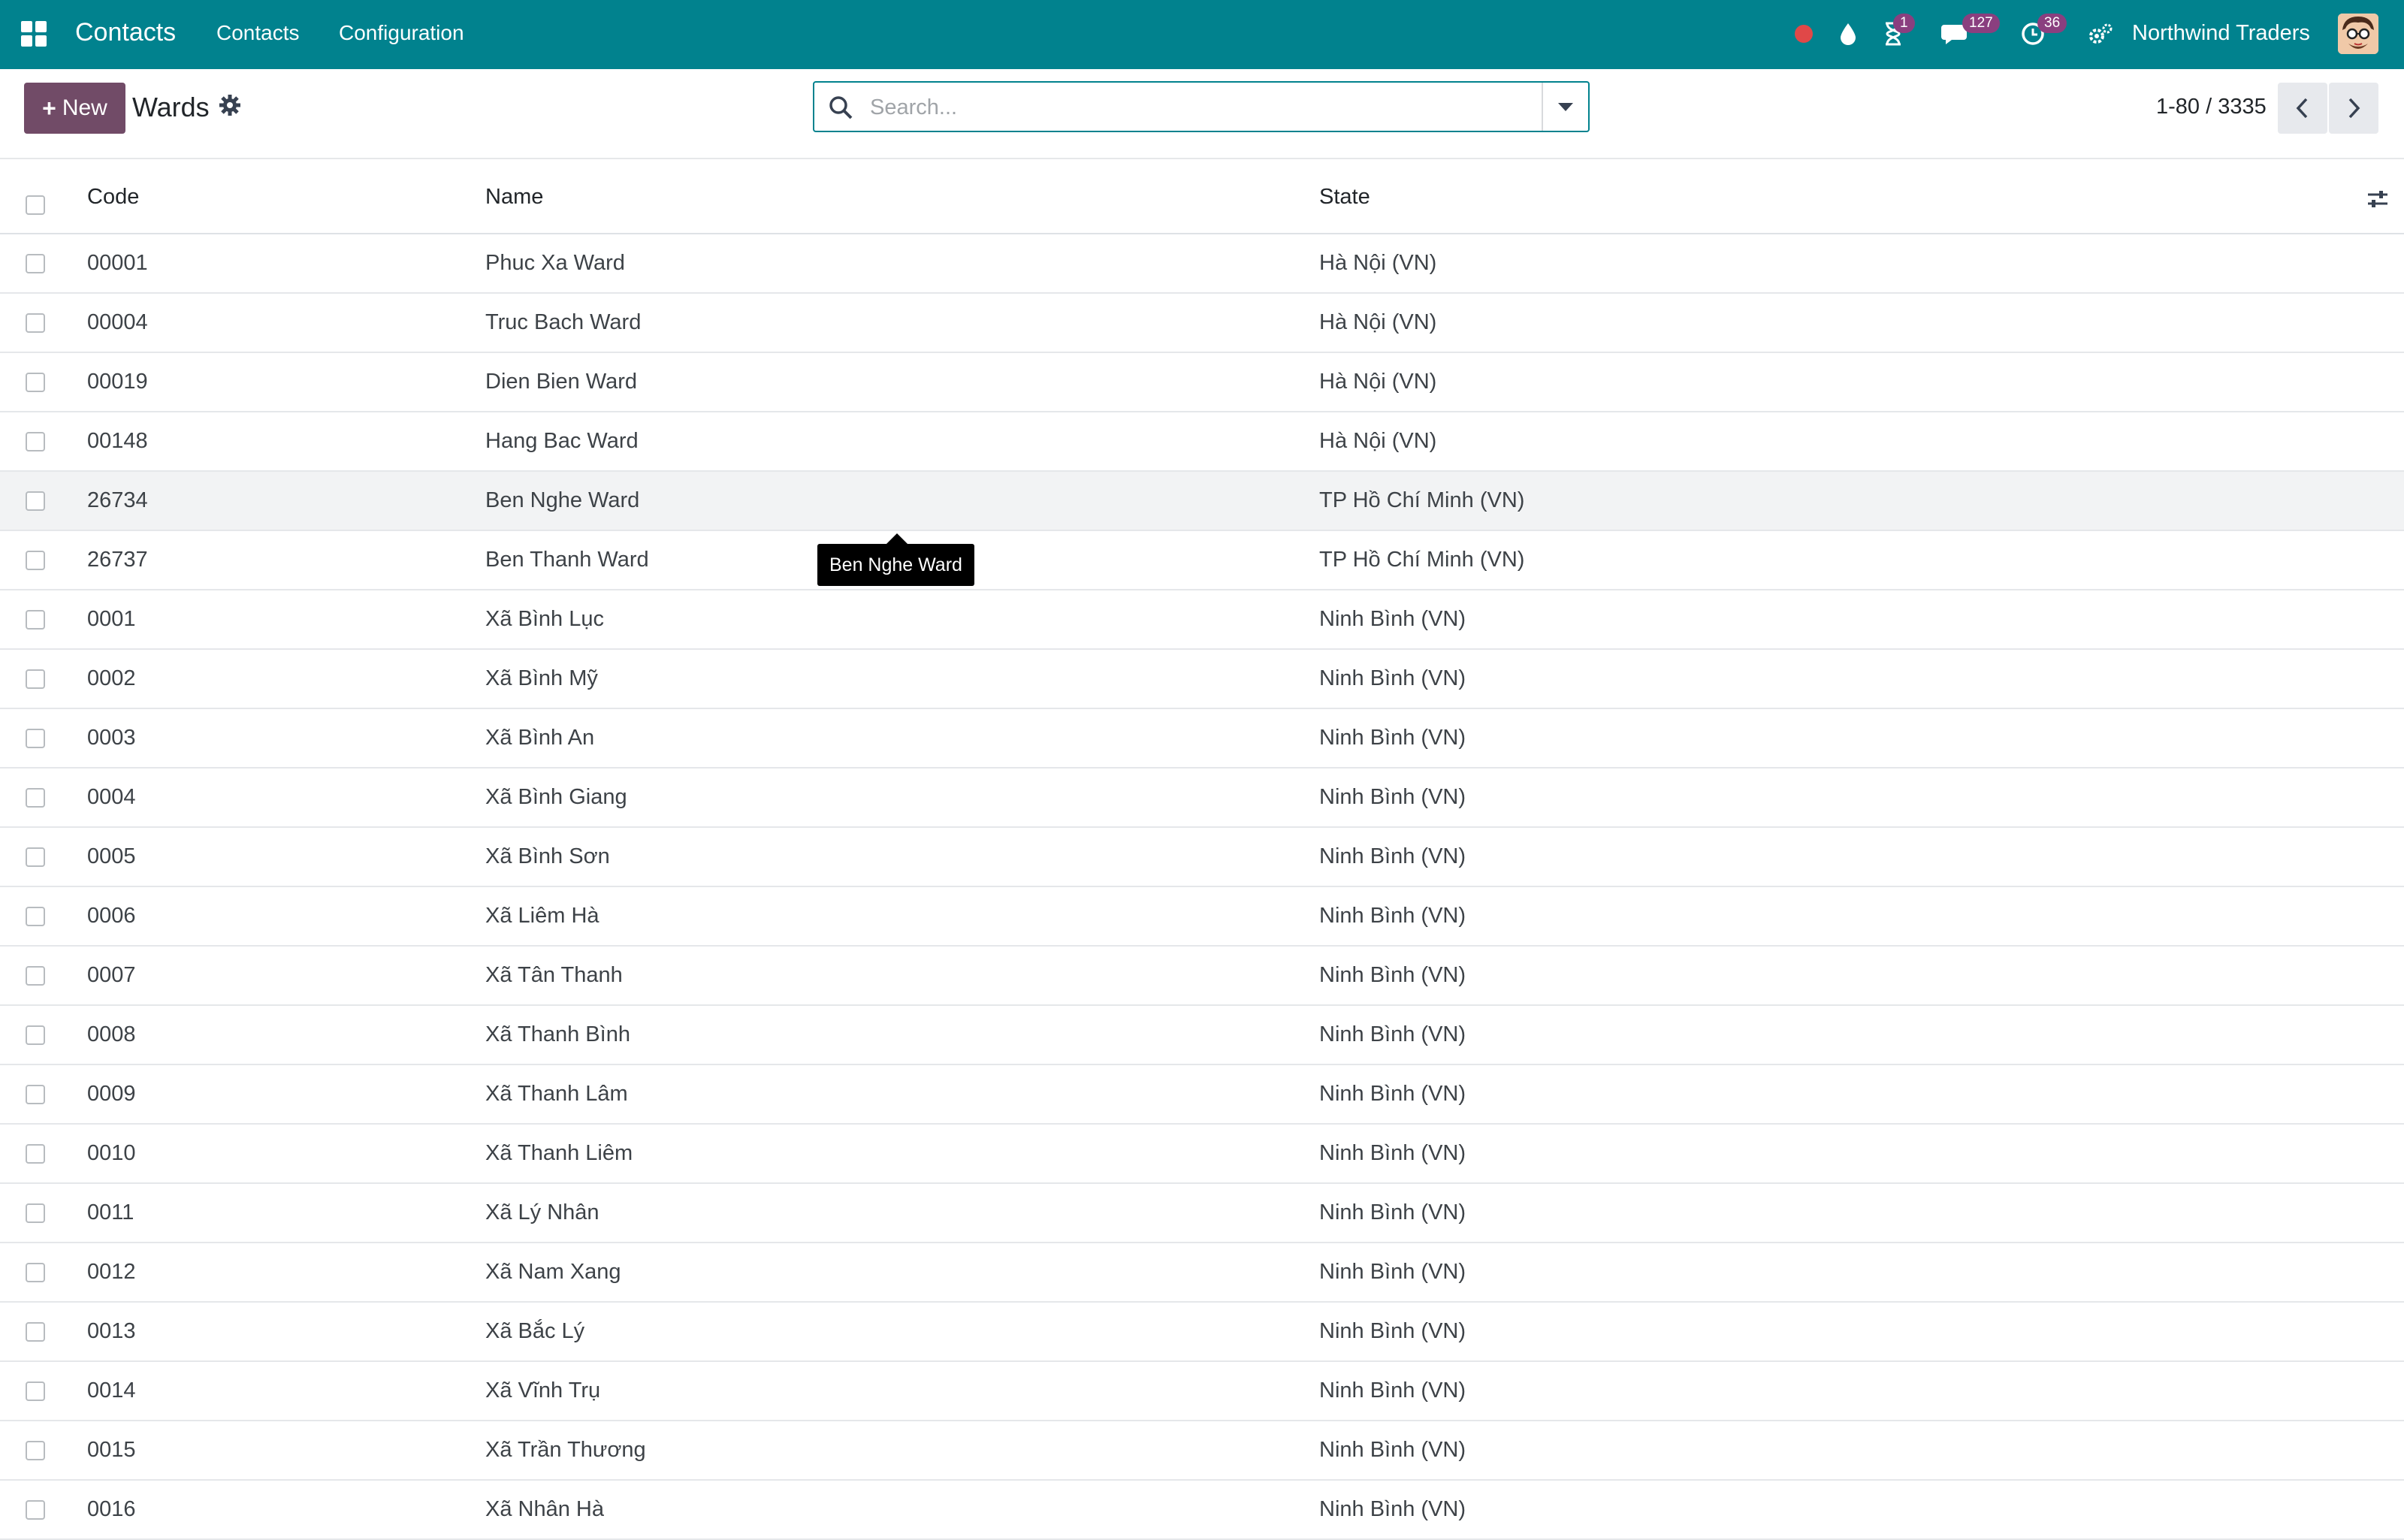  I want to click on cell-name: Xã Bình Sơn, so click(547, 856).